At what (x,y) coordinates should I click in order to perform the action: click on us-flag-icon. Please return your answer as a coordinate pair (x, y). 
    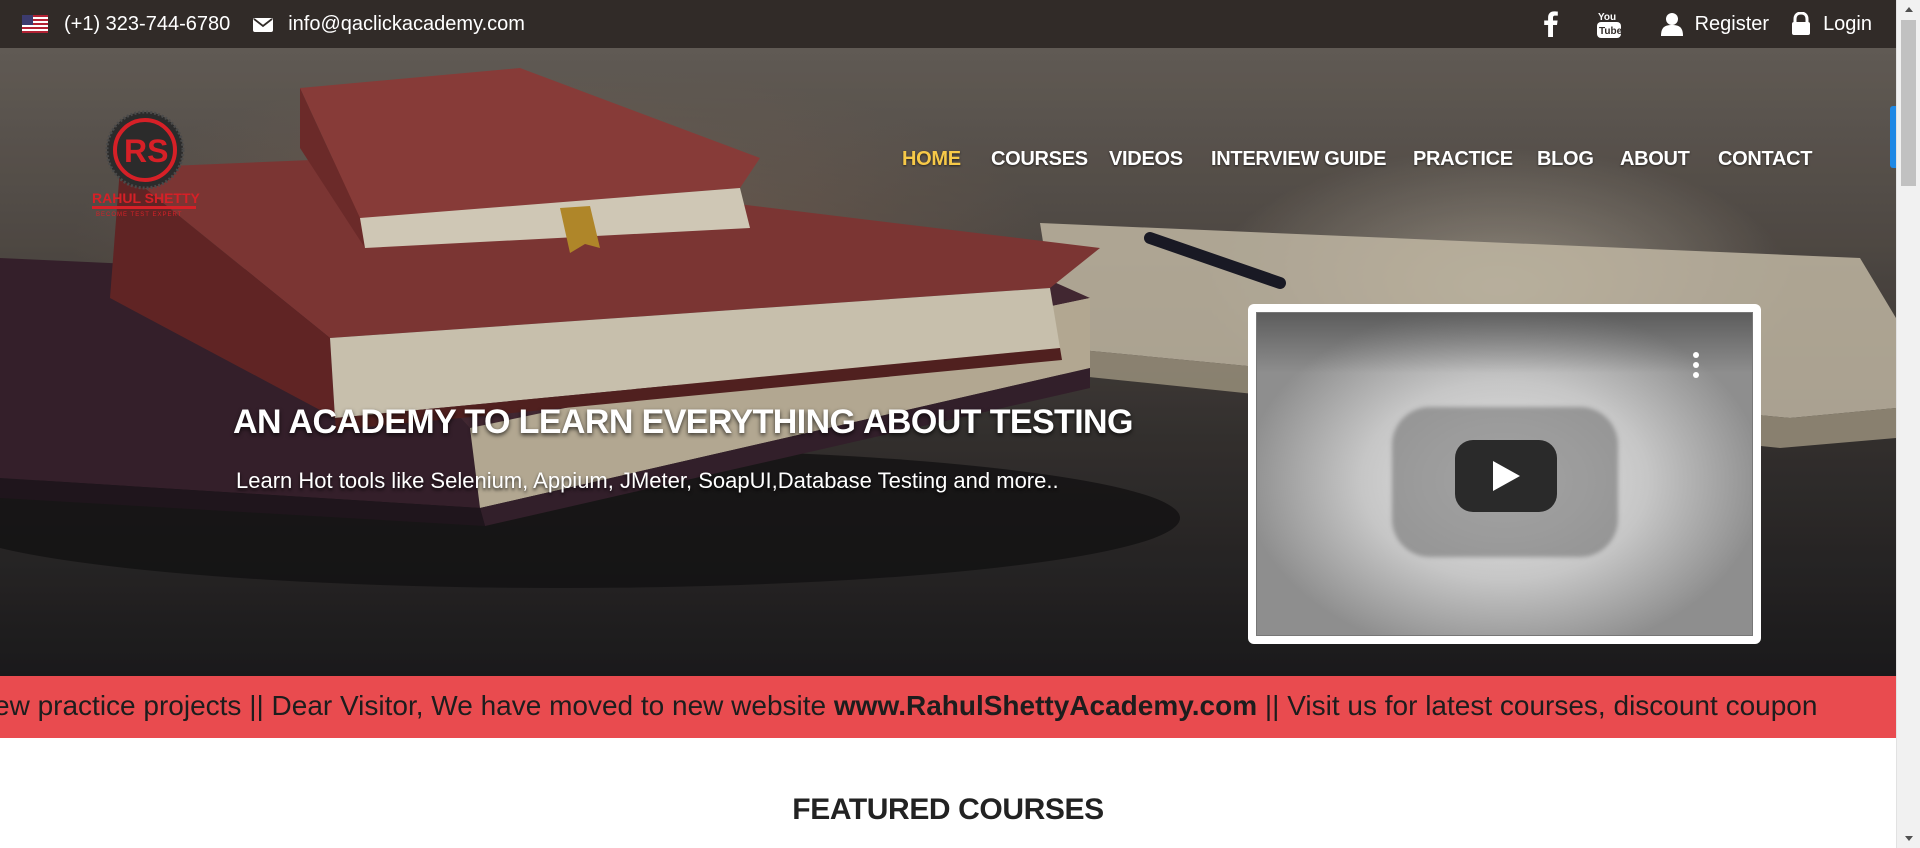
    Looking at the image, I should click on (35, 24).